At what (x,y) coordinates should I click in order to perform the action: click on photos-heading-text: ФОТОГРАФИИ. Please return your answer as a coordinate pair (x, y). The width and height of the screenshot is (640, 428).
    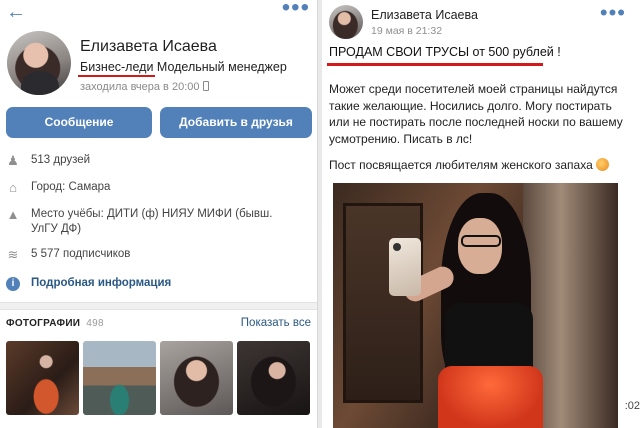
    Looking at the image, I should click on (43, 323).